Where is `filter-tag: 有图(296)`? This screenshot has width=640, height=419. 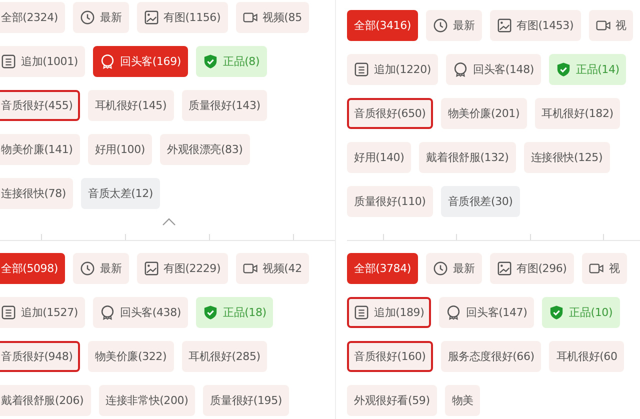 filter-tag: 有图(296) is located at coordinates (532, 268).